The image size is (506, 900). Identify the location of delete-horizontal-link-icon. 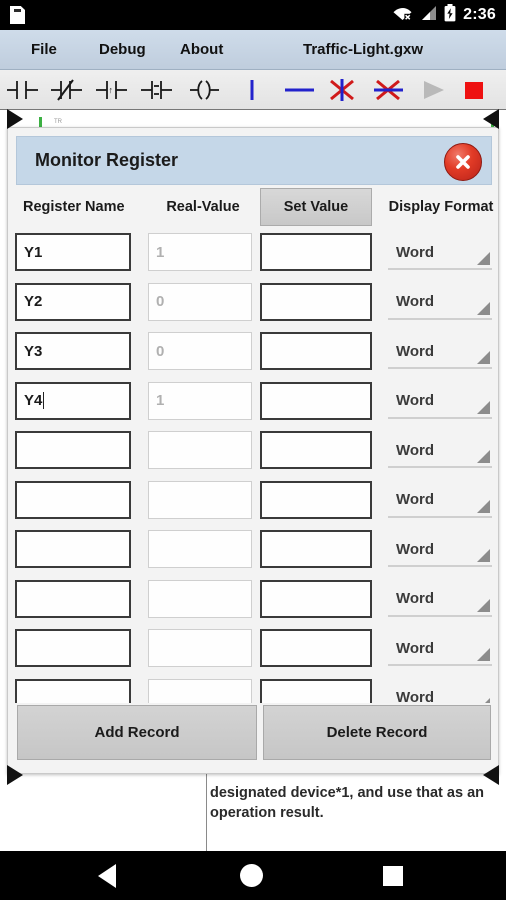
(389, 90).